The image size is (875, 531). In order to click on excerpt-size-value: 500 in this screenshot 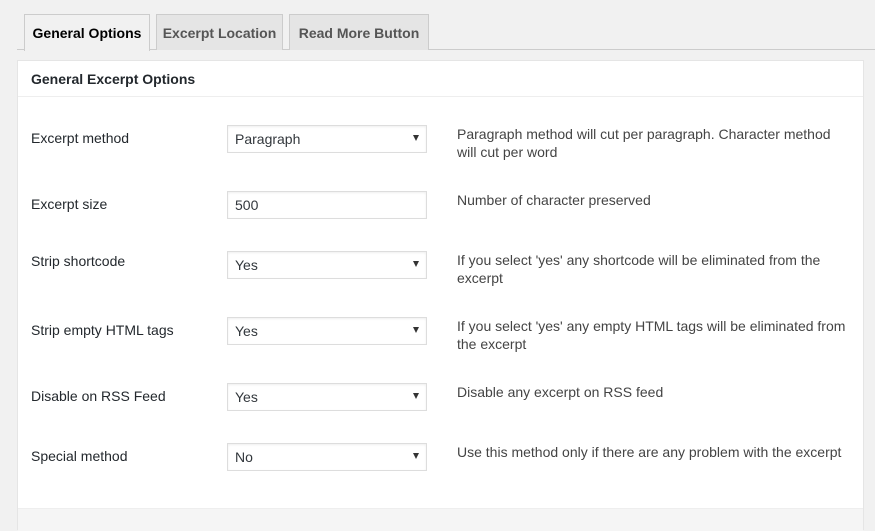, I will do `click(247, 205)`.